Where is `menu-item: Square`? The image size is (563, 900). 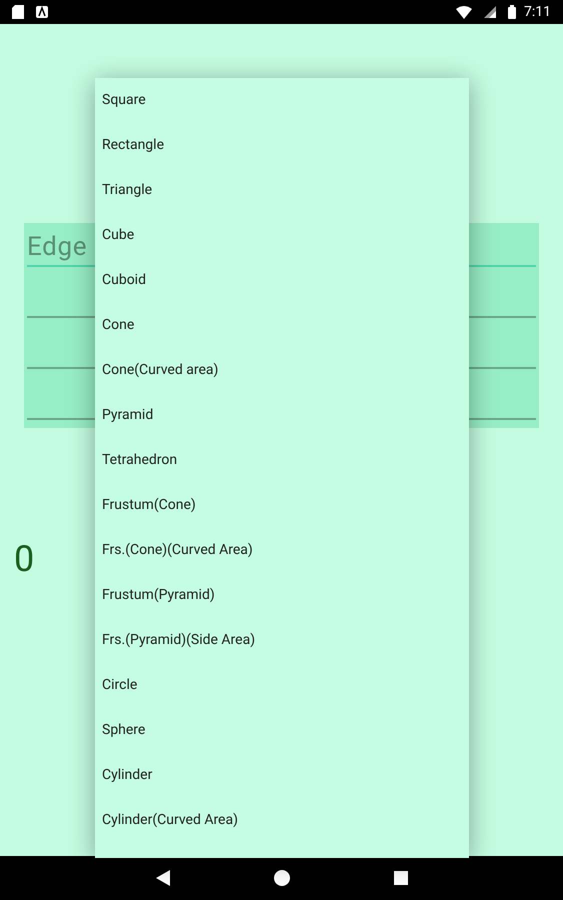 menu-item: Square is located at coordinates (282, 100).